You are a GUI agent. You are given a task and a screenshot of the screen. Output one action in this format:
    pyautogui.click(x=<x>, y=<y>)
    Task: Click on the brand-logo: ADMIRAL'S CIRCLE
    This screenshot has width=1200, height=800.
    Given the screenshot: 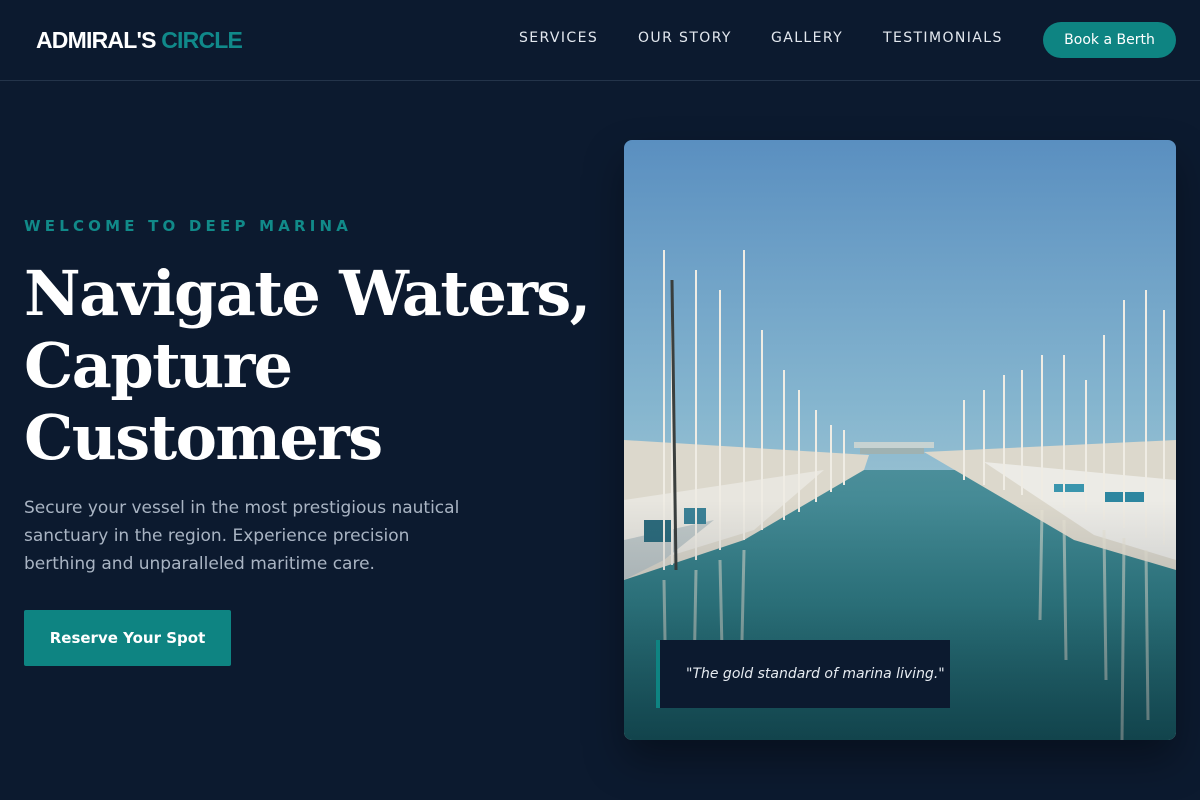 What is the action you would take?
    pyautogui.click(x=139, y=40)
    